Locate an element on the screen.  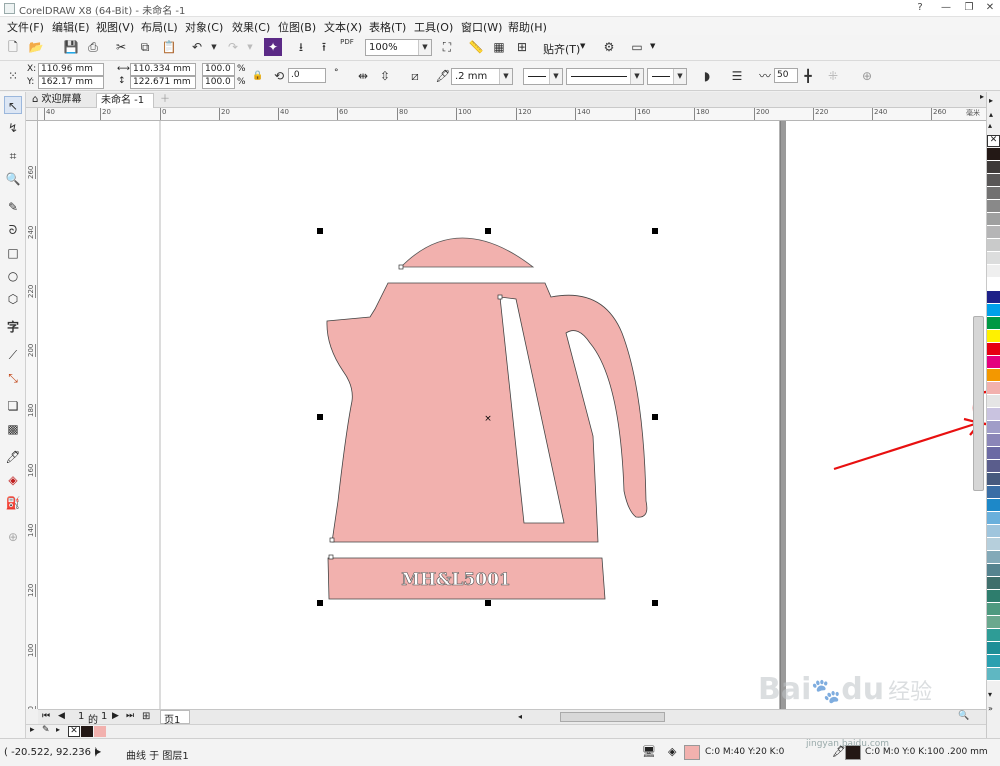
menu-help: 帮助(H) is located at coordinates (527, 27).